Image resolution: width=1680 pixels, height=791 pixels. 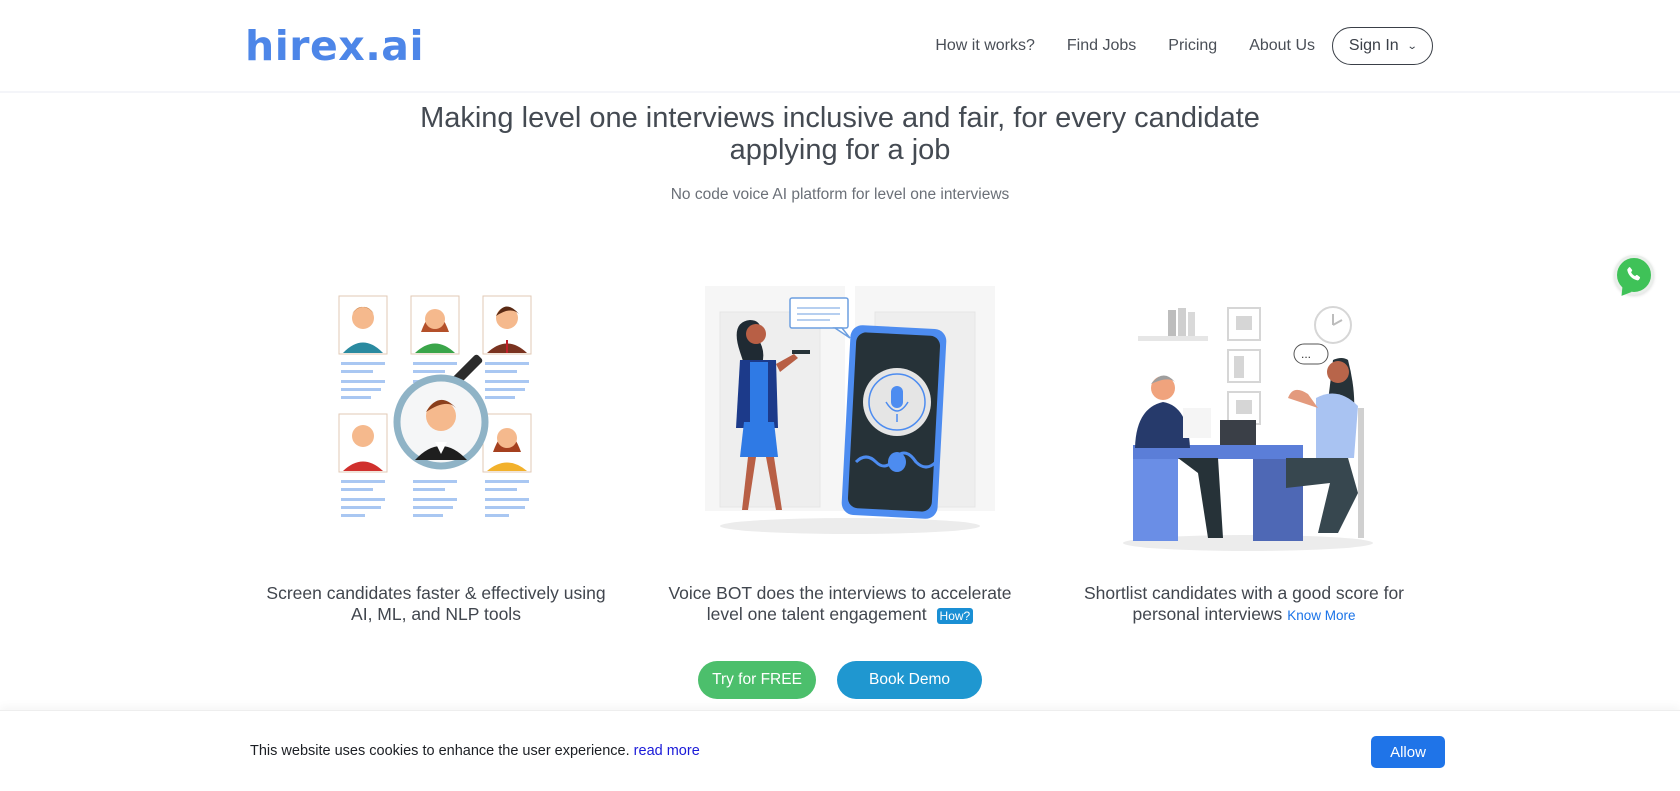 What do you see at coordinates (955, 616) in the screenshot?
I see `how-link: How?` at bounding box center [955, 616].